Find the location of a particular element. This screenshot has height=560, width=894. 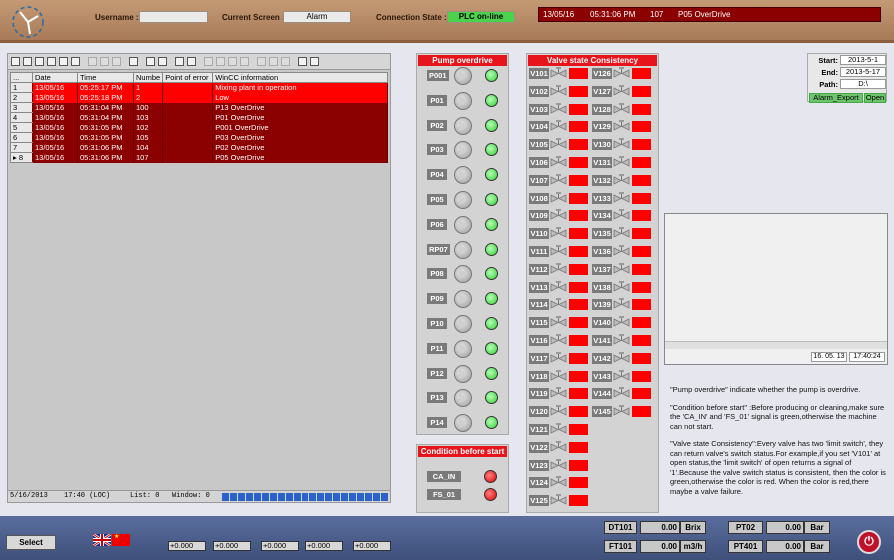

print-icon is located at coordinates (179, 61).